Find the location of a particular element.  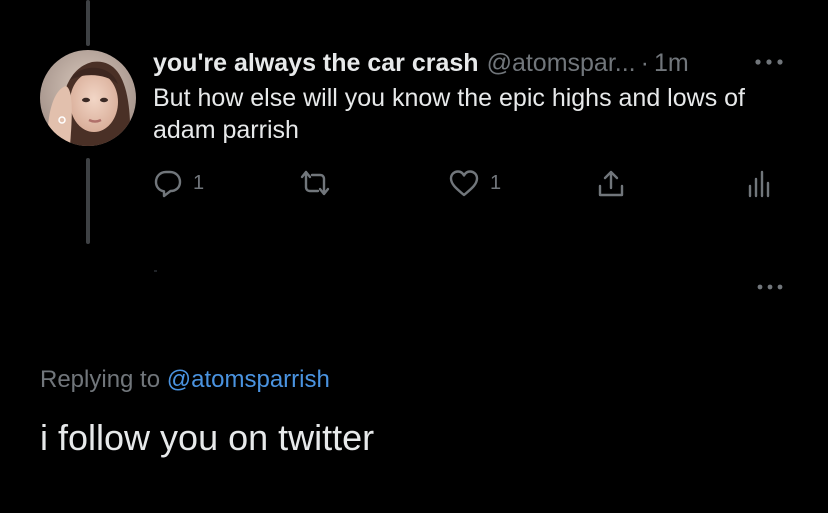

analytics-icon is located at coordinates (759, 184).